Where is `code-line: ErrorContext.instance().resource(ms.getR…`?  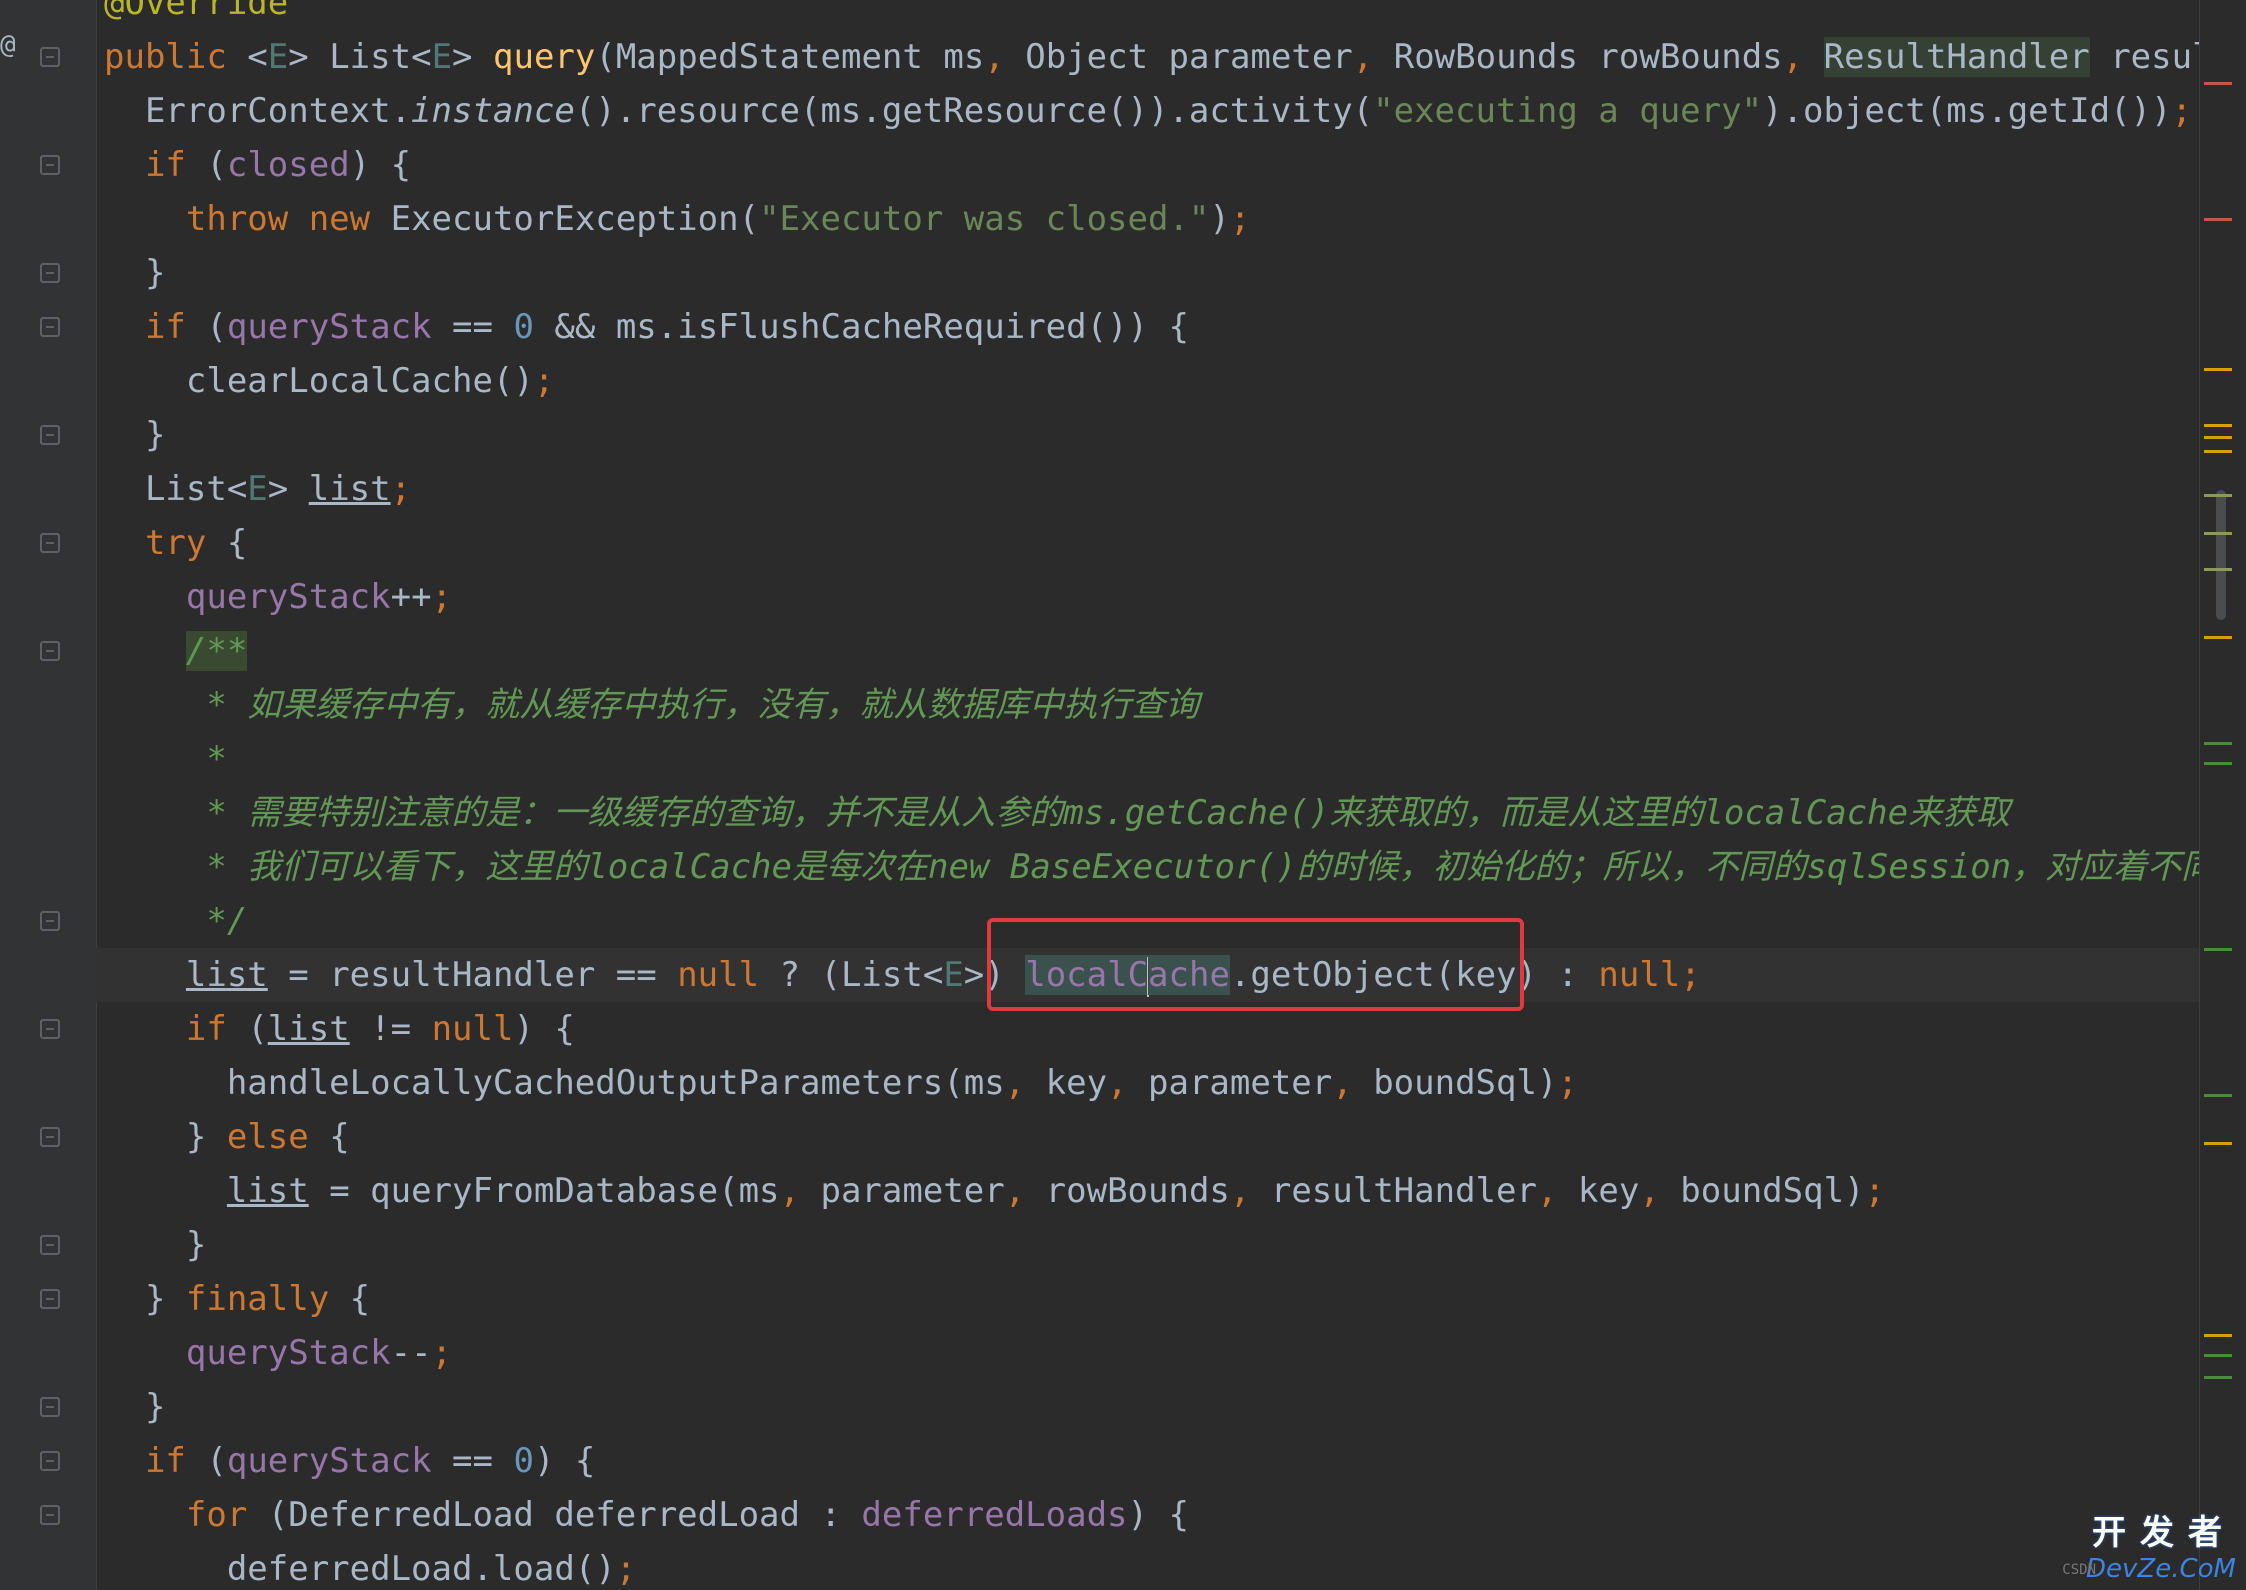 code-line: ErrorContext.instance().resource(ms.getR… is located at coordinates (1148, 111).